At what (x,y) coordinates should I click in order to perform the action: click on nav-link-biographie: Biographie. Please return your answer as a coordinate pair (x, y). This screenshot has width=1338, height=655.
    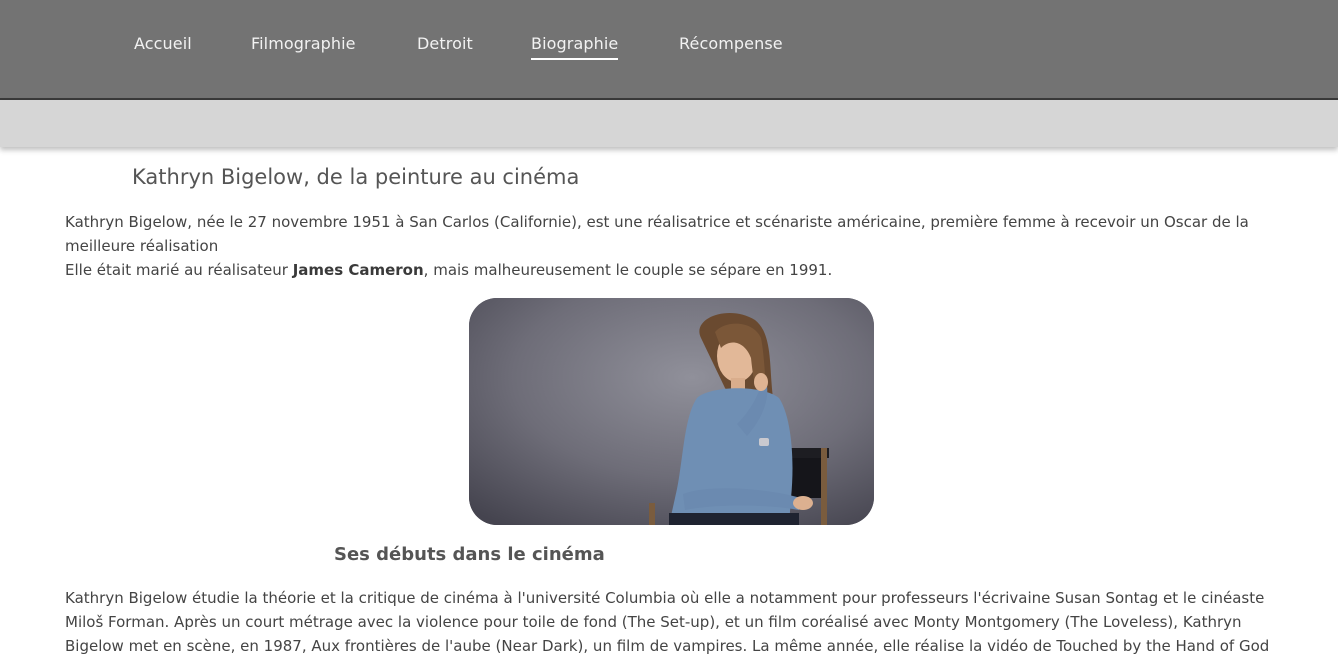
    Looking at the image, I should click on (575, 47).